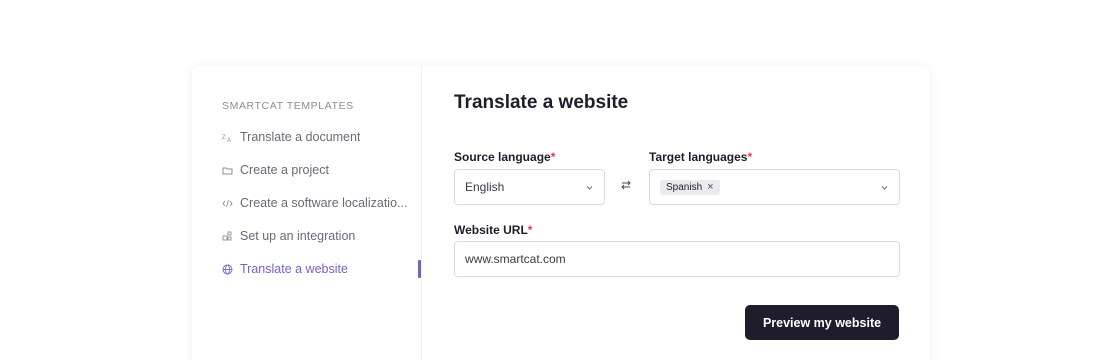  What do you see at coordinates (677, 259) in the screenshot?
I see `website-url-input: www.smartcat.com` at bounding box center [677, 259].